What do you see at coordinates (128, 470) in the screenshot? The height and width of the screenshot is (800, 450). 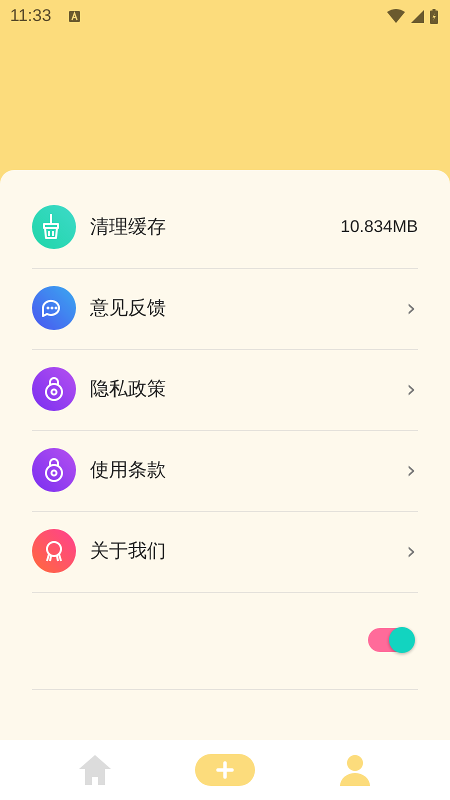 I see `item-label: 使用条款` at bounding box center [128, 470].